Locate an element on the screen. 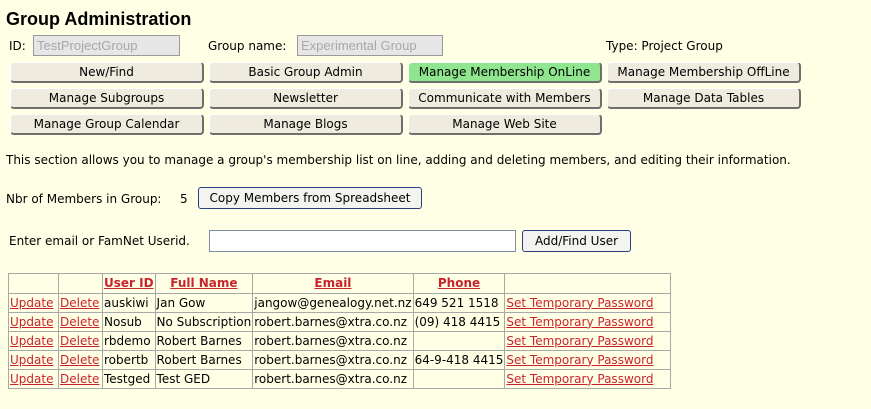  phone-cell: 649 521 1518 is located at coordinates (459, 303).